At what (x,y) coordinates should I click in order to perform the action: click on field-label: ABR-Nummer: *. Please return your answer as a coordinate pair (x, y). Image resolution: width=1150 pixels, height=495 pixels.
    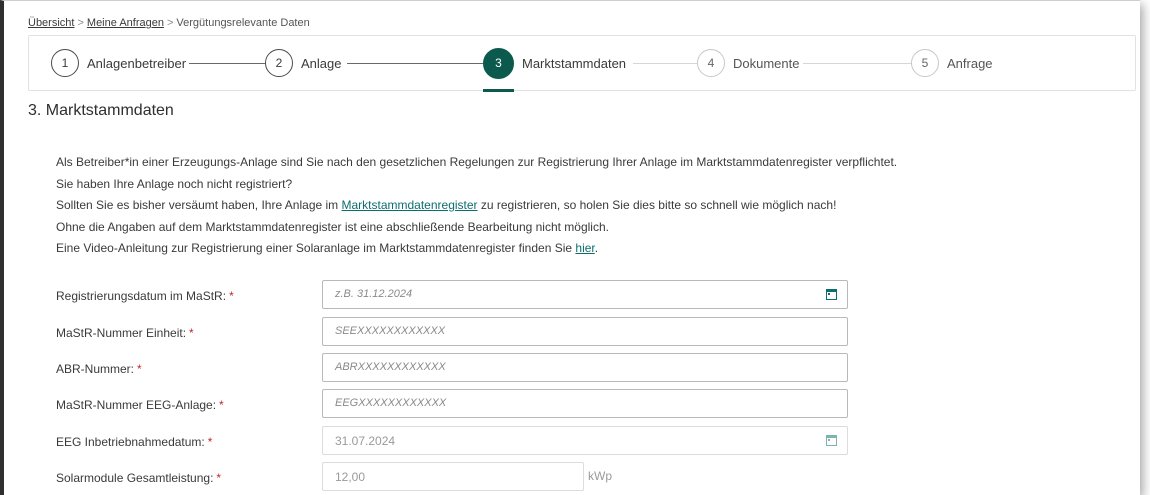
    Looking at the image, I should click on (99, 369).